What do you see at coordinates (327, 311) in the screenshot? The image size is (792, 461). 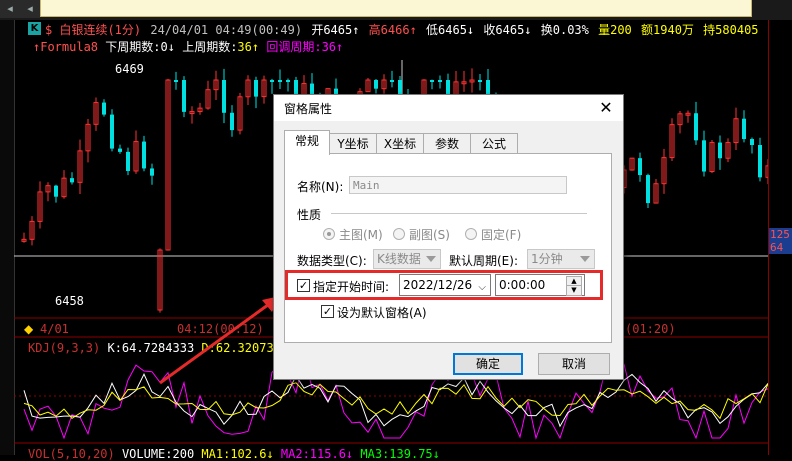 I see `default-pane-checkbox: ✓` at bounding box center [327, 311].